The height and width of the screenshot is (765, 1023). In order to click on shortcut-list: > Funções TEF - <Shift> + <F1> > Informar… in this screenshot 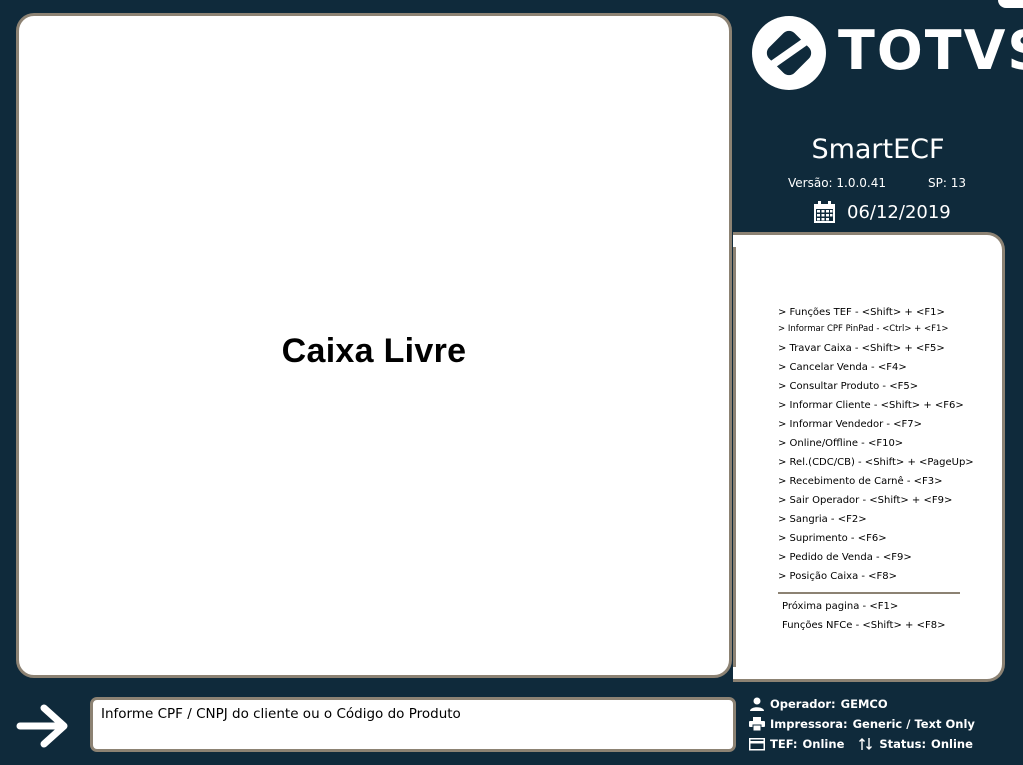, I will do `click(876, 444)`.